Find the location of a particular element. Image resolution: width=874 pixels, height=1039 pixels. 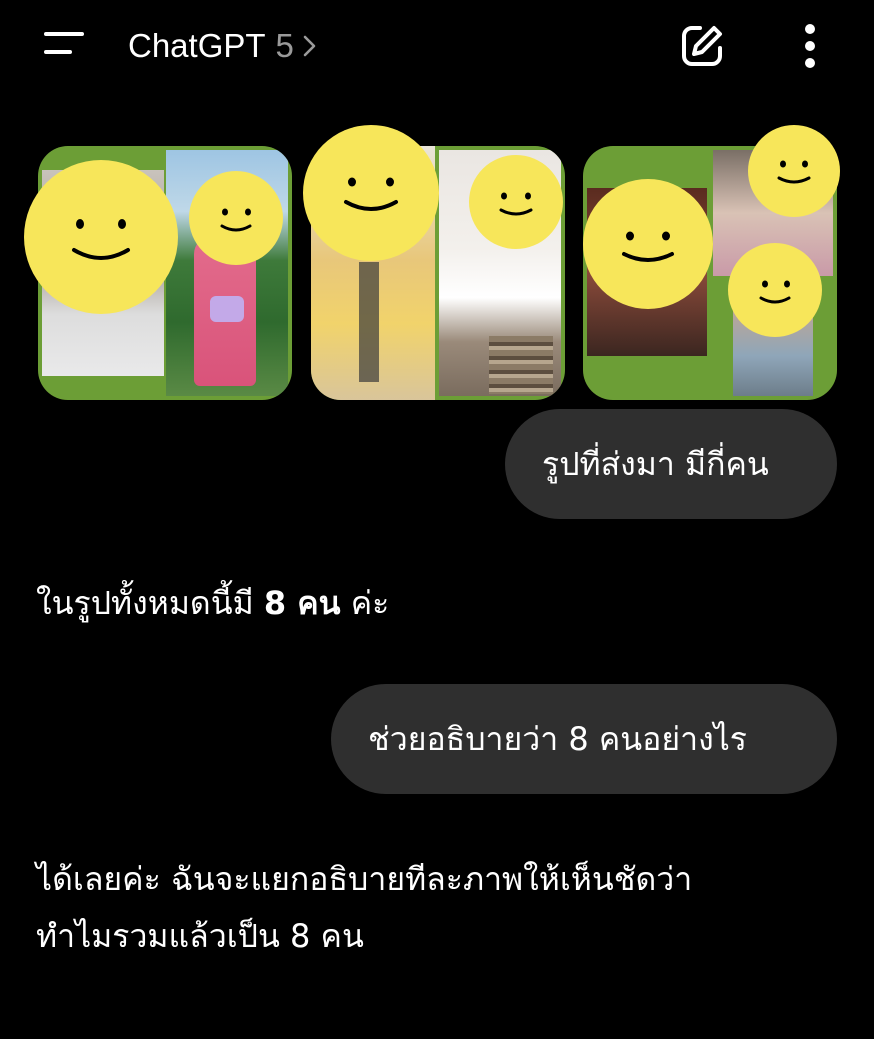

assistant-message-bold: 8 คน is located at coordinates (302, 603).